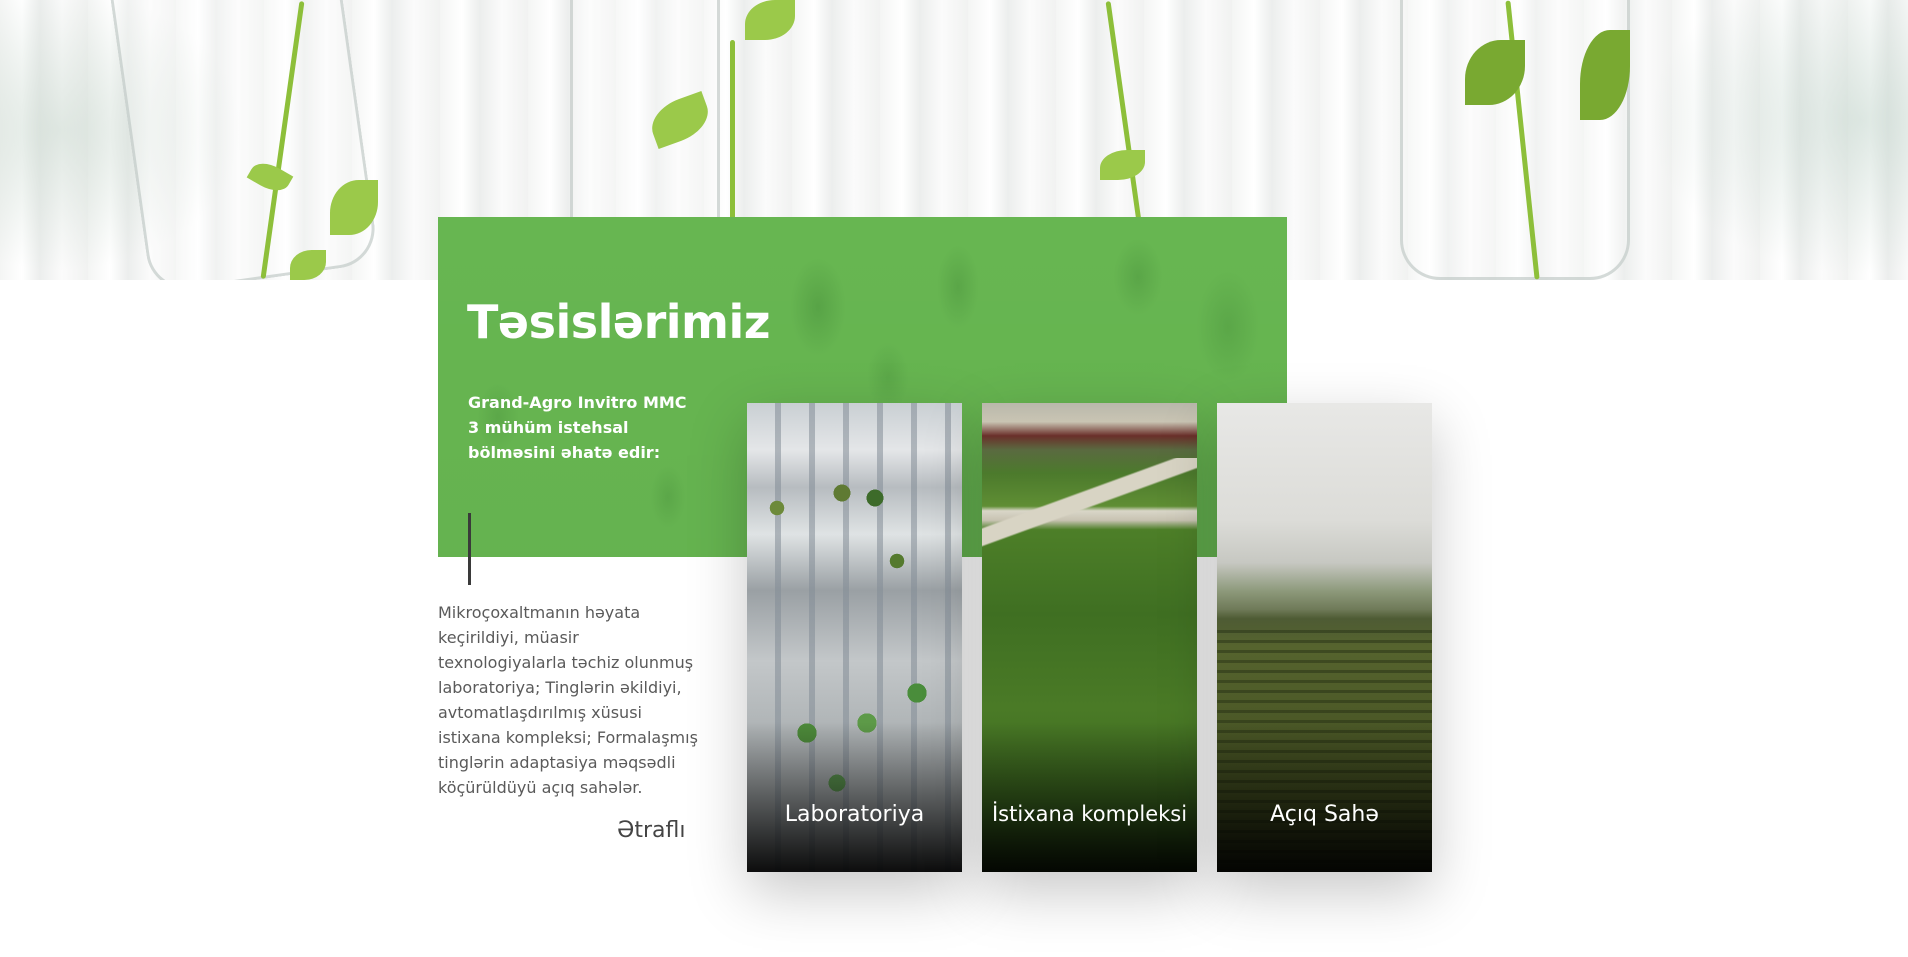 The height and width of the screenshot is (957, 1908). Describe the element at coordinates (854, 637) in the screenshot. I see `facility-card-laboratory: Laboratoriya` at that location.